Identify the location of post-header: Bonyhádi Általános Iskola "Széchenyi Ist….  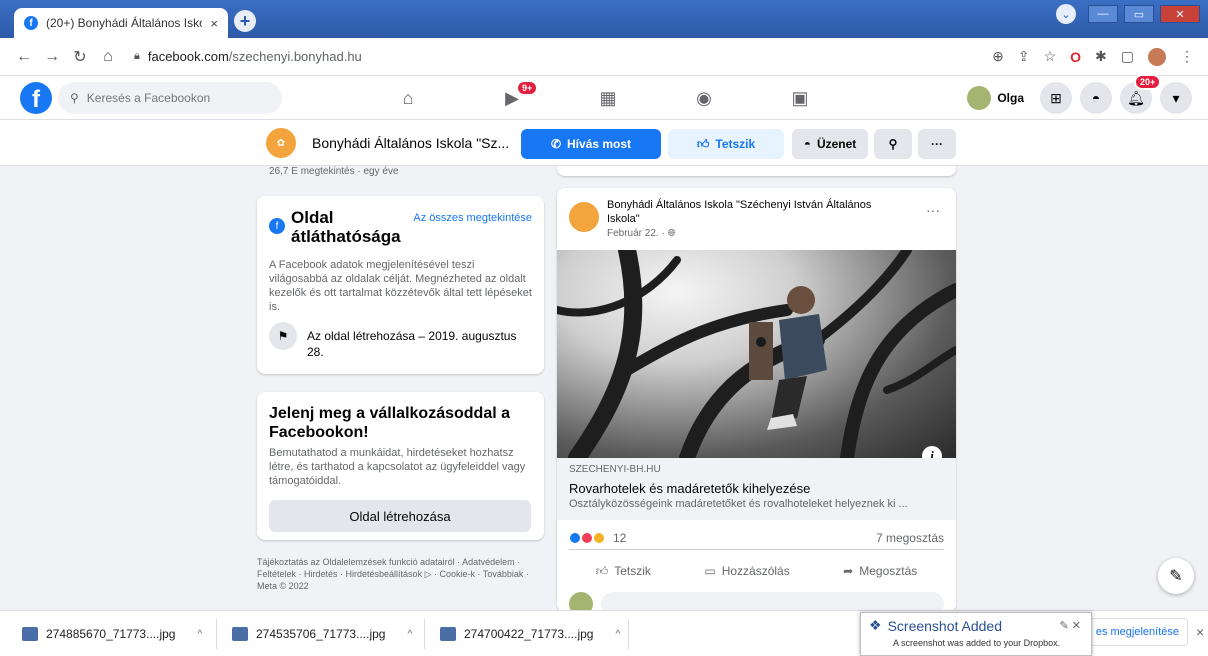
(756, 222).